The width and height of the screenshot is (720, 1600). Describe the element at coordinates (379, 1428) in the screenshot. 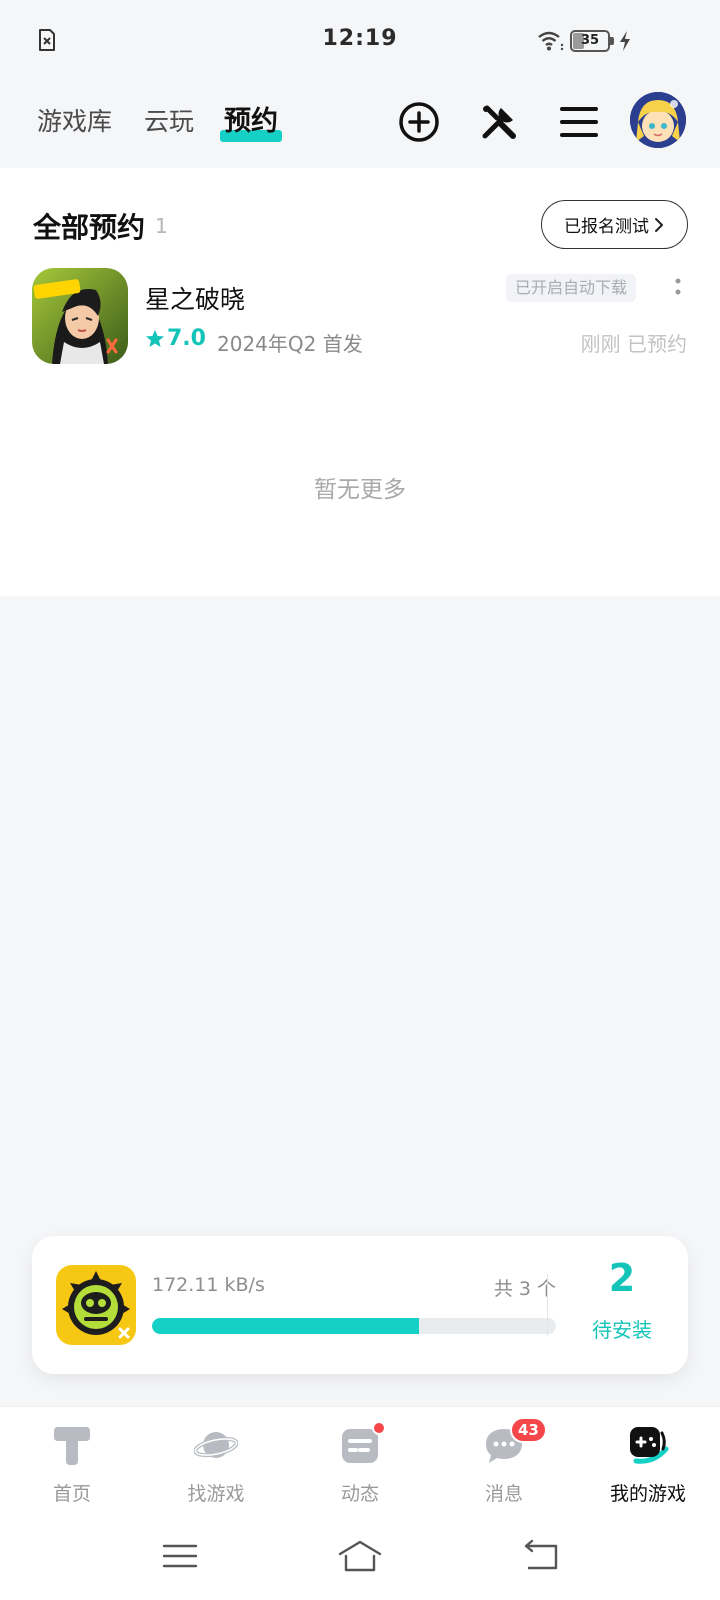

I see `notification-dot` at that location.